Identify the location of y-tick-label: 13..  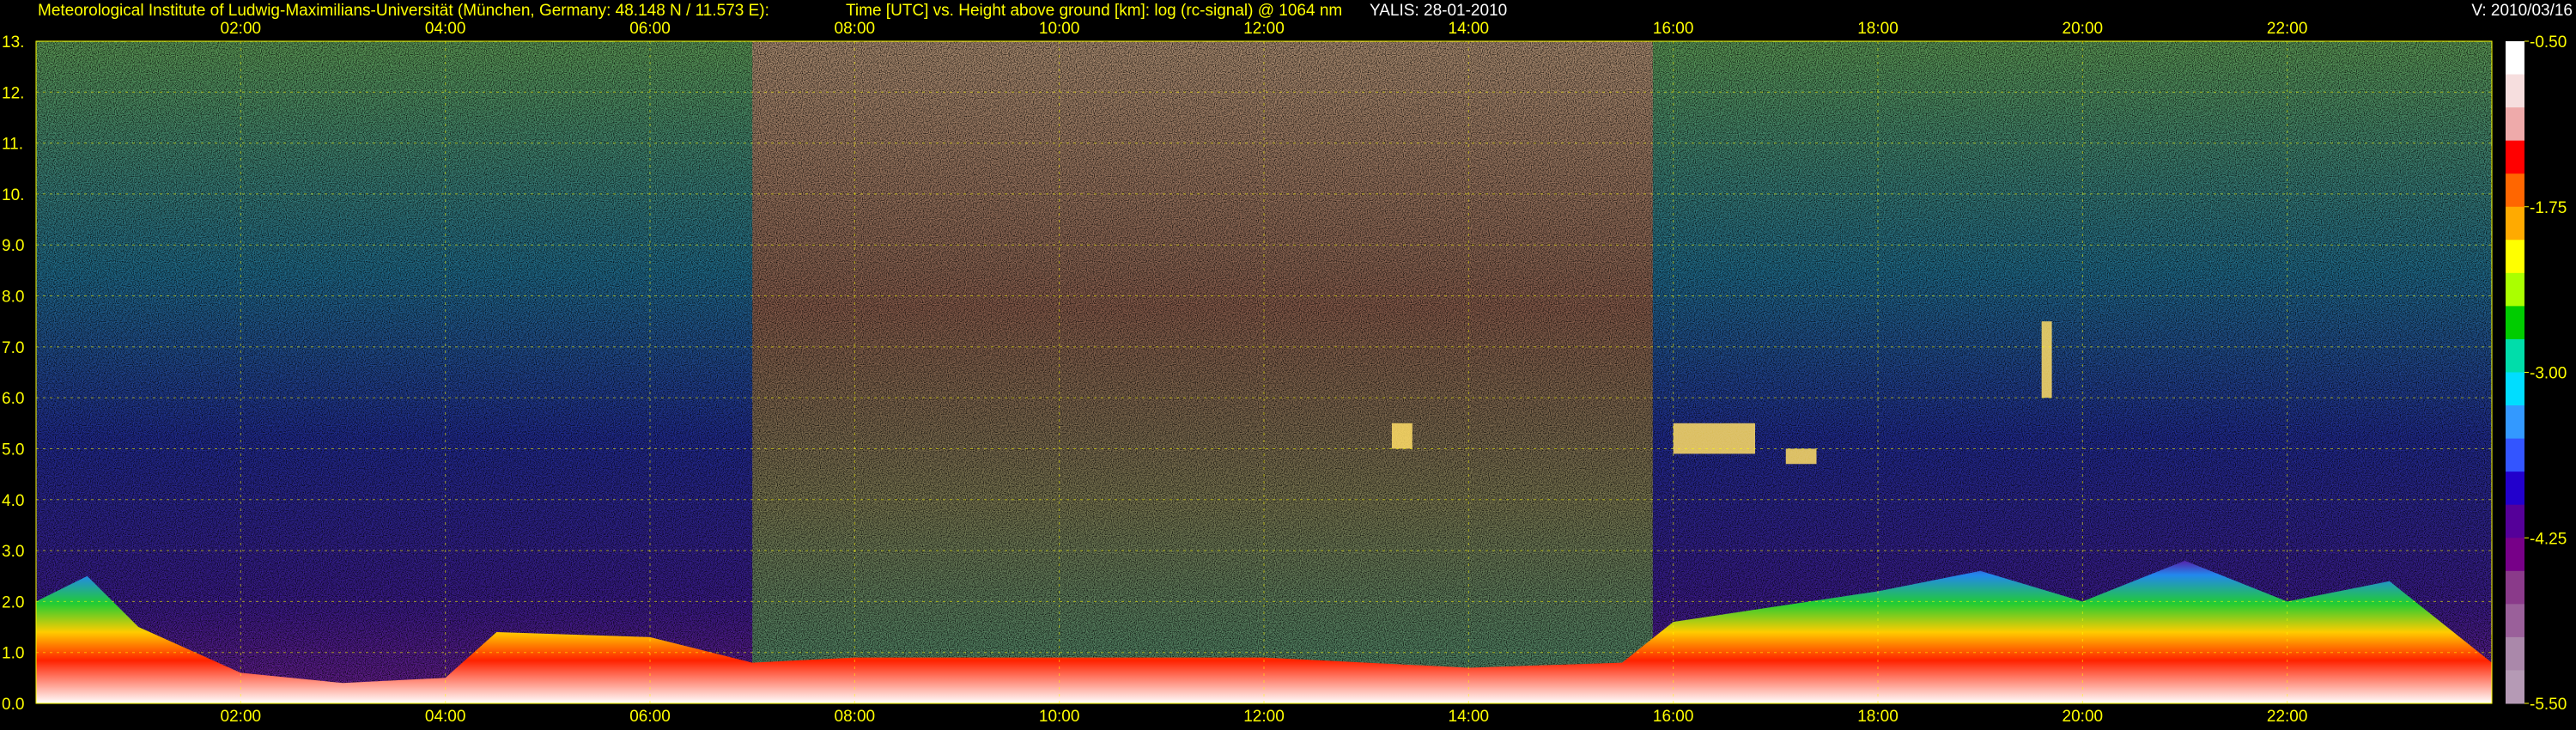
(13, 42).